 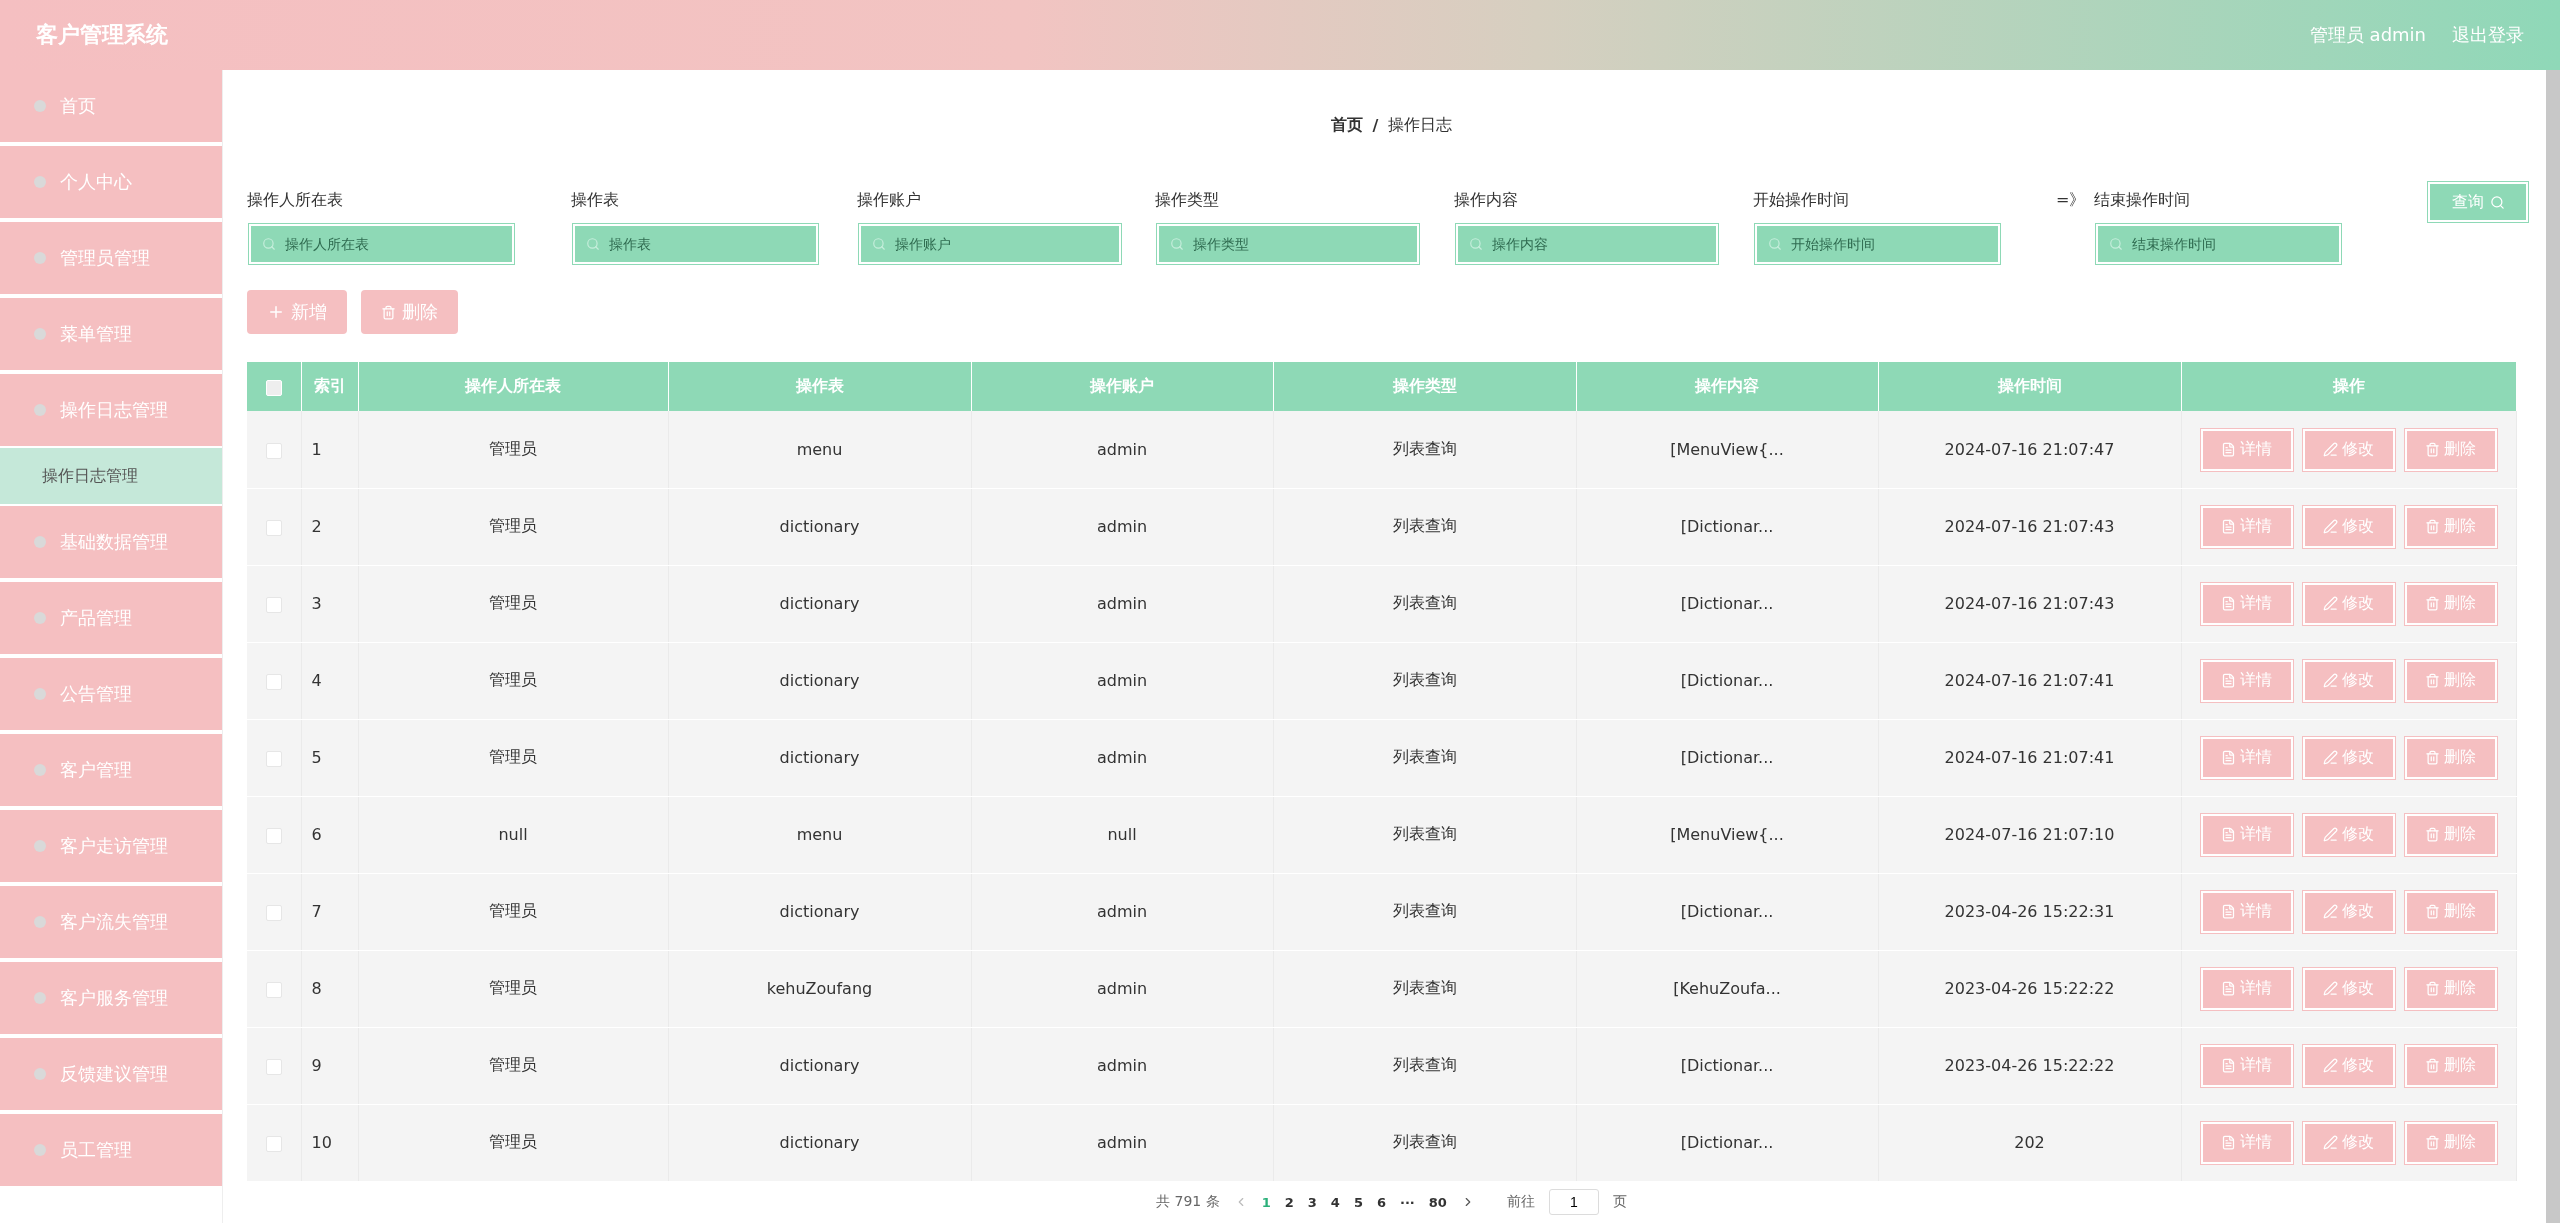 I want to click on page-link: 3, so click(x=1312, y=1202).